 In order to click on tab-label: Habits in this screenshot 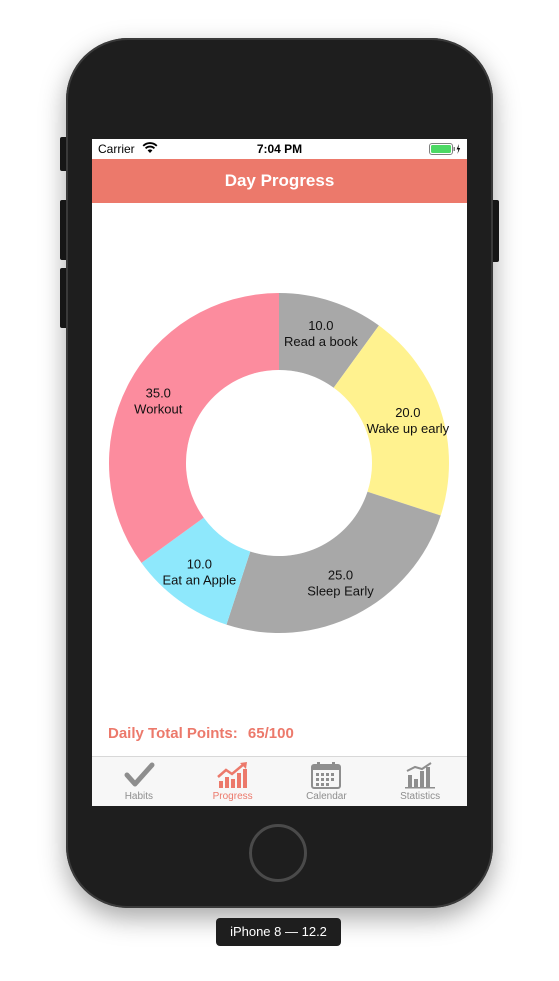, I will do `click(139, 796)`.